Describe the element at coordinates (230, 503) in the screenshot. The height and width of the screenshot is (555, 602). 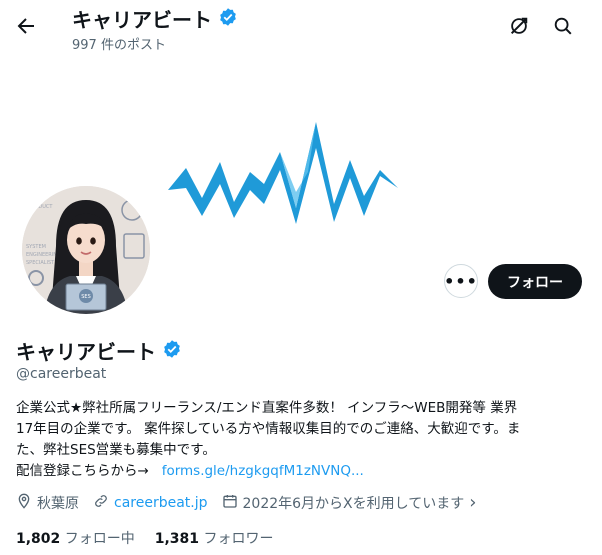
I see `calendar-icon` at that location.